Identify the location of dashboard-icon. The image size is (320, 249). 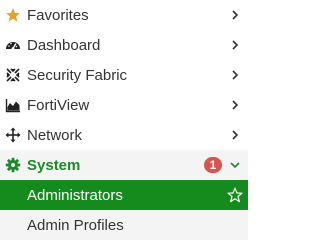
(13, 45).